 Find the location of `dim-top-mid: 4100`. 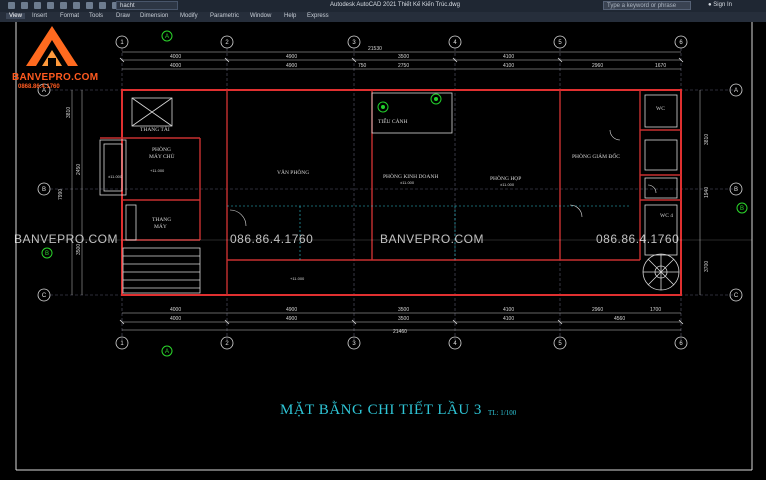

dim-top-mid: 4100 is located at coordinates (508, 57).